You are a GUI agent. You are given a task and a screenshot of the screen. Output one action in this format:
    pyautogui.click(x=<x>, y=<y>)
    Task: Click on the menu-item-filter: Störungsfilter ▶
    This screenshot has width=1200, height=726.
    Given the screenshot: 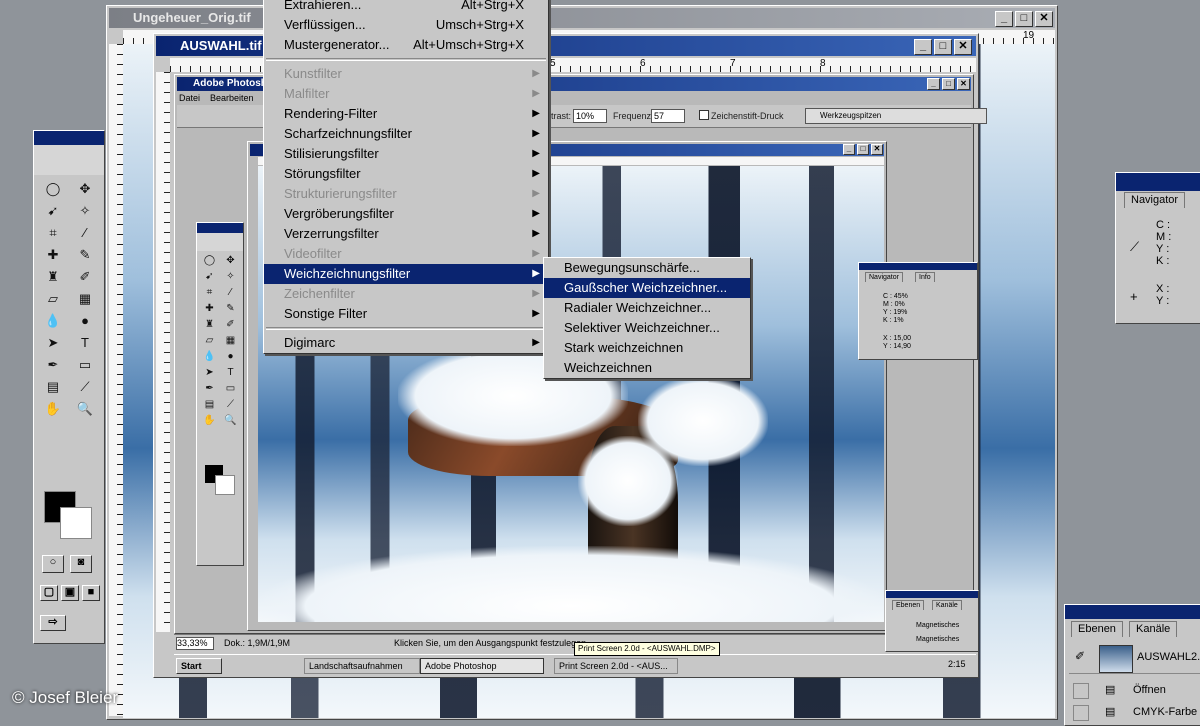 What is the action you would take?
    pyautogui.click(x=406, y=174)
    